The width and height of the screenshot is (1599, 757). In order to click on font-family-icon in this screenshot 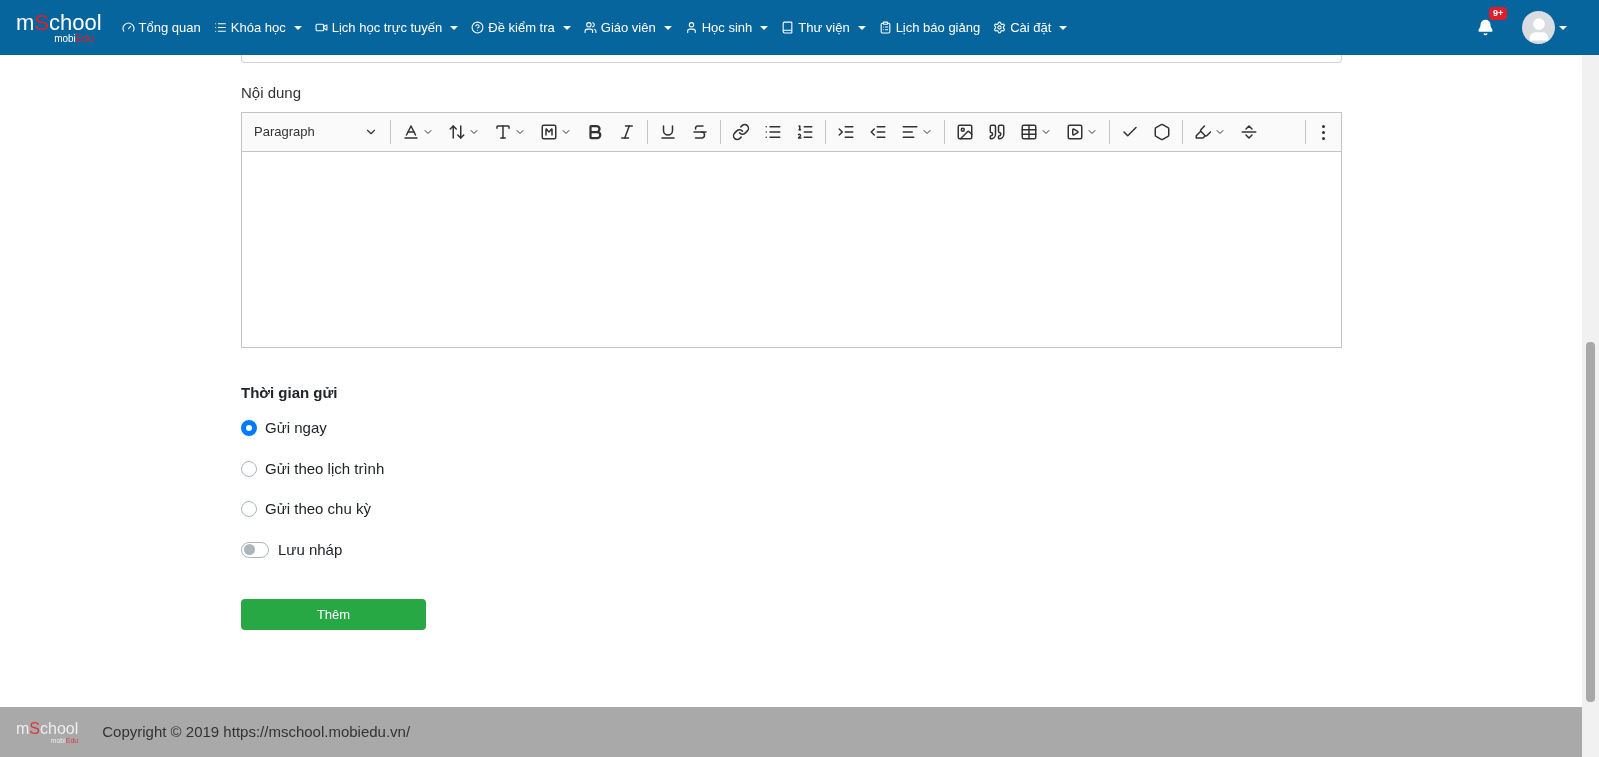, I will do `click(503, 132)`.